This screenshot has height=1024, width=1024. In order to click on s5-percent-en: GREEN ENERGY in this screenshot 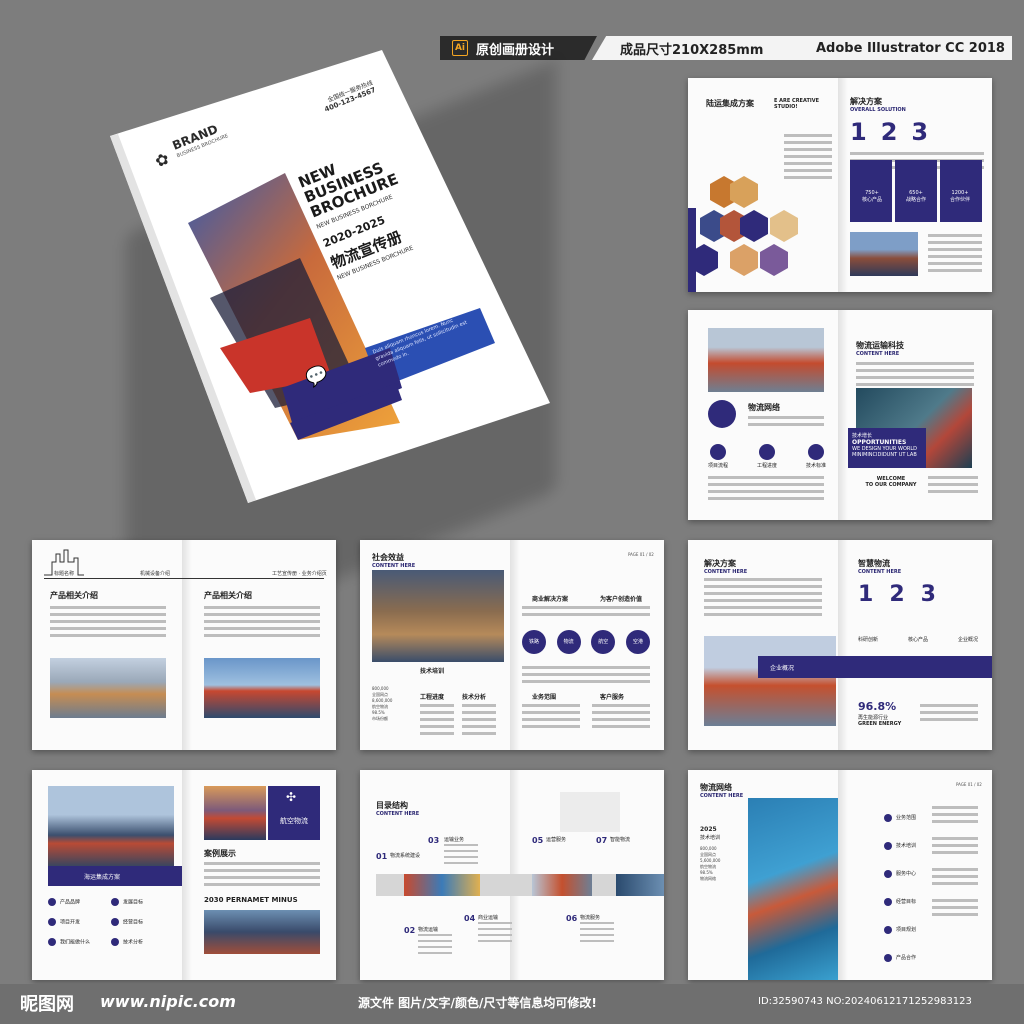, I will do `click(880, 724)`.